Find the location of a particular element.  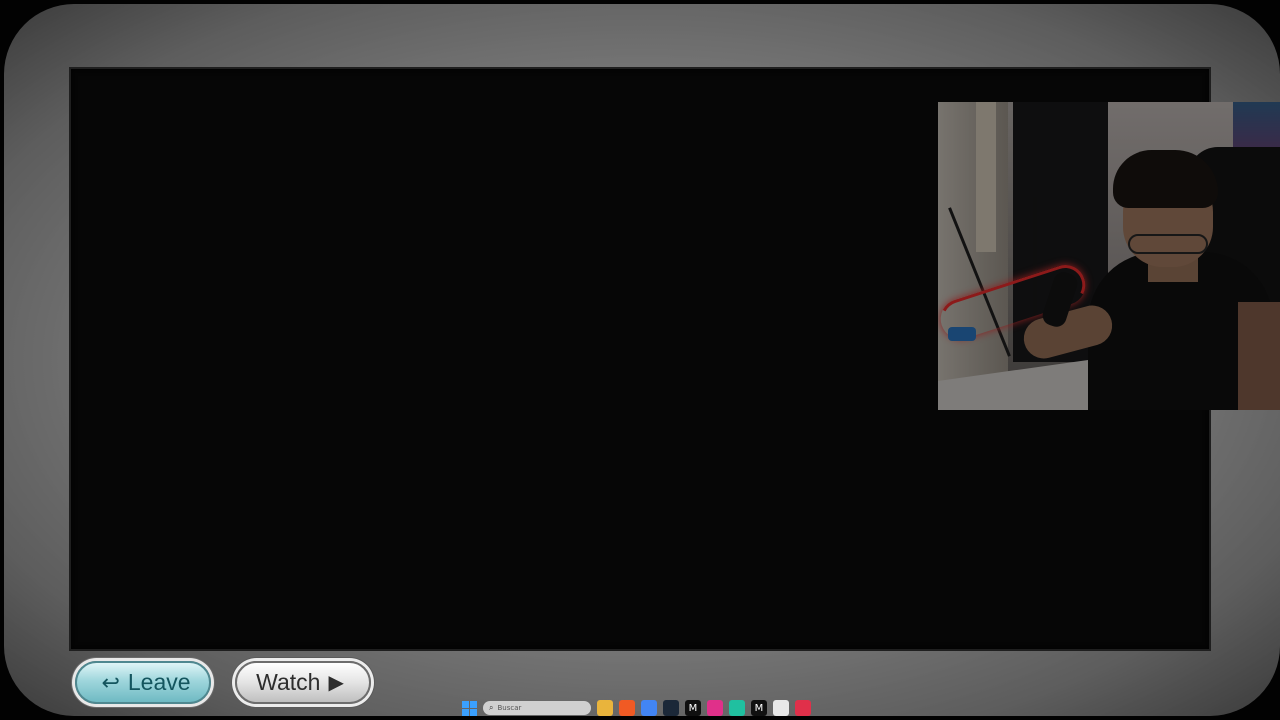

app-m-icon: M is located at coordinates (693, 708).